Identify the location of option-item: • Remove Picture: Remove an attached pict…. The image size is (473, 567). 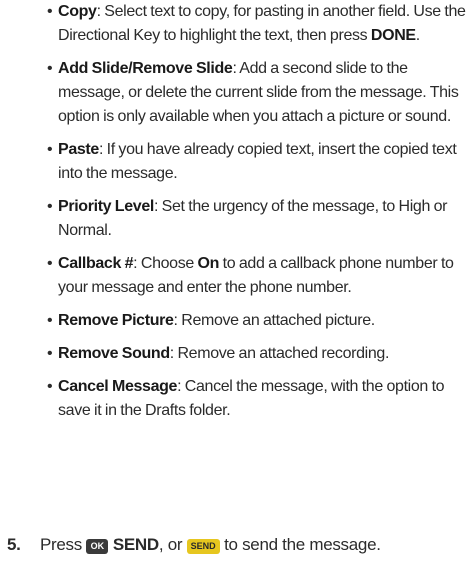
(258, 321).